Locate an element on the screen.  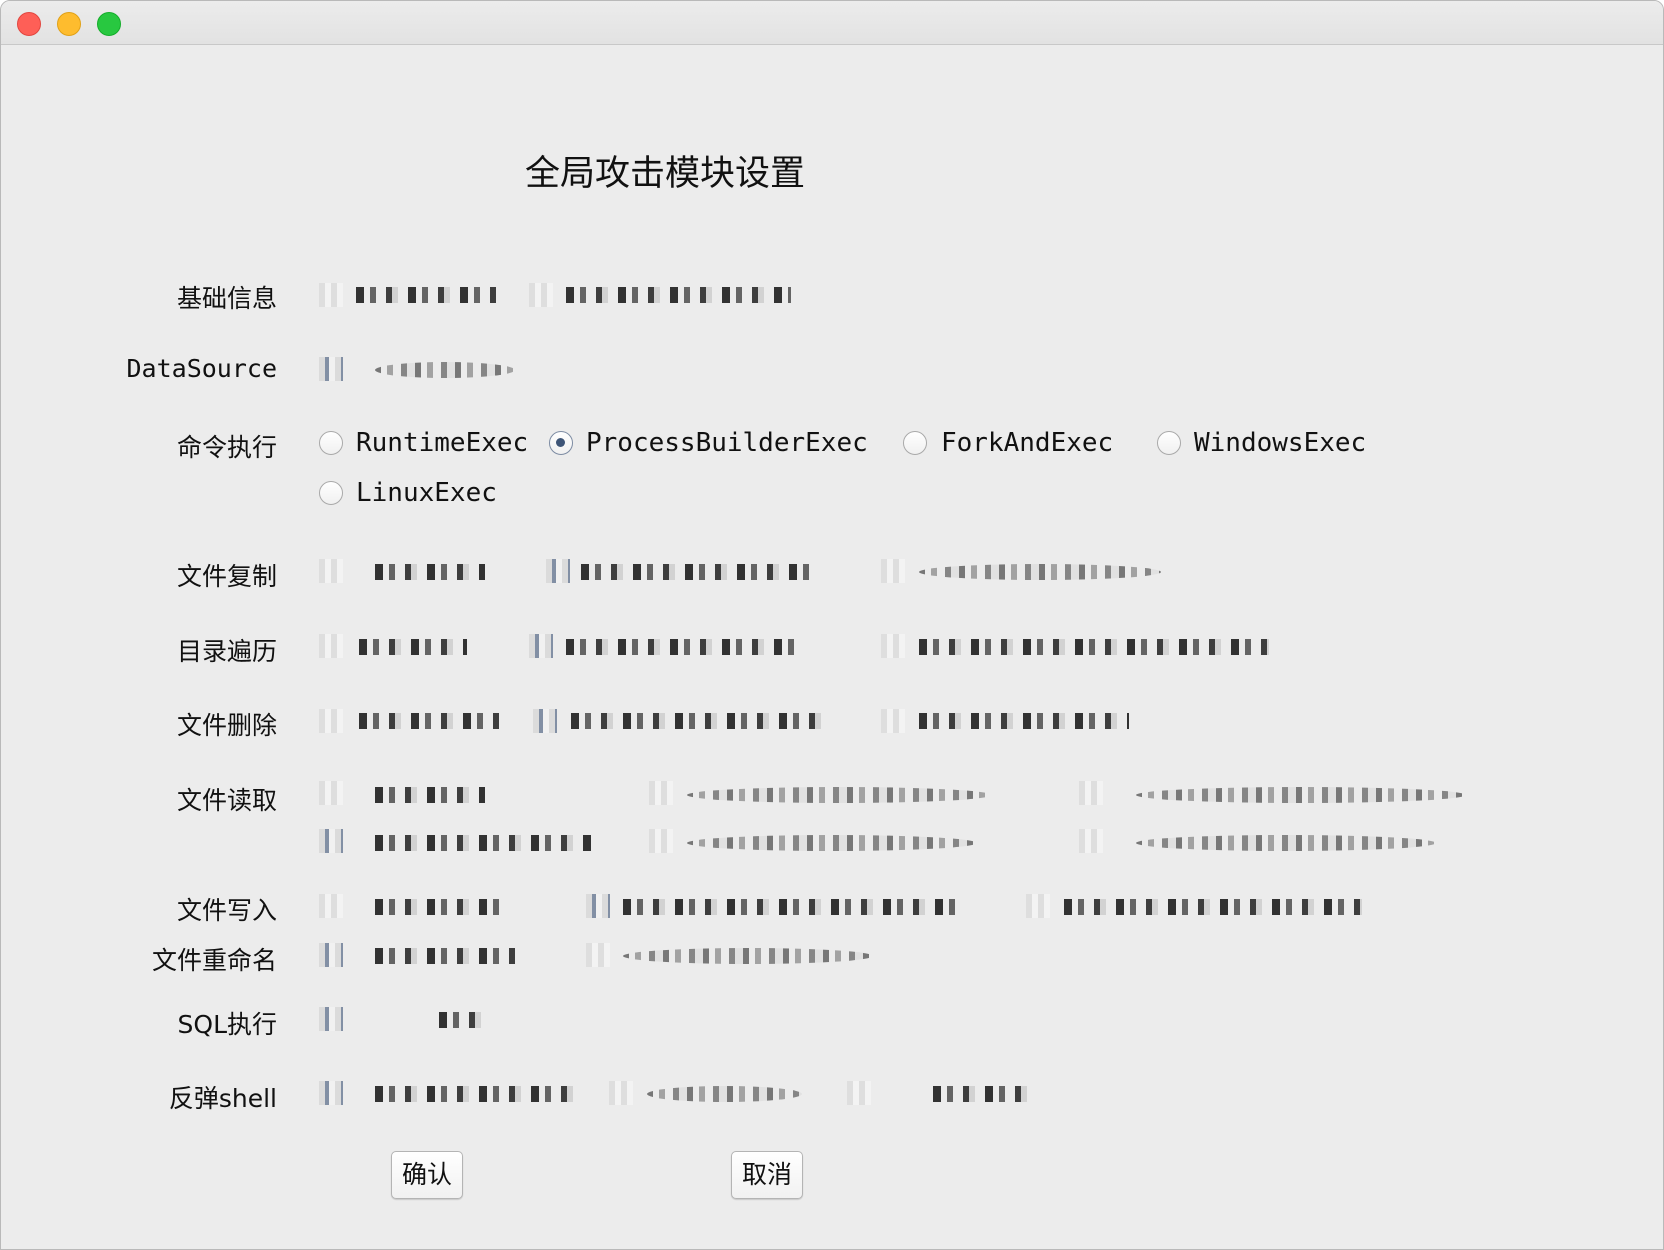
file-read-option-5-obscured is located at coordinates (832, 843).